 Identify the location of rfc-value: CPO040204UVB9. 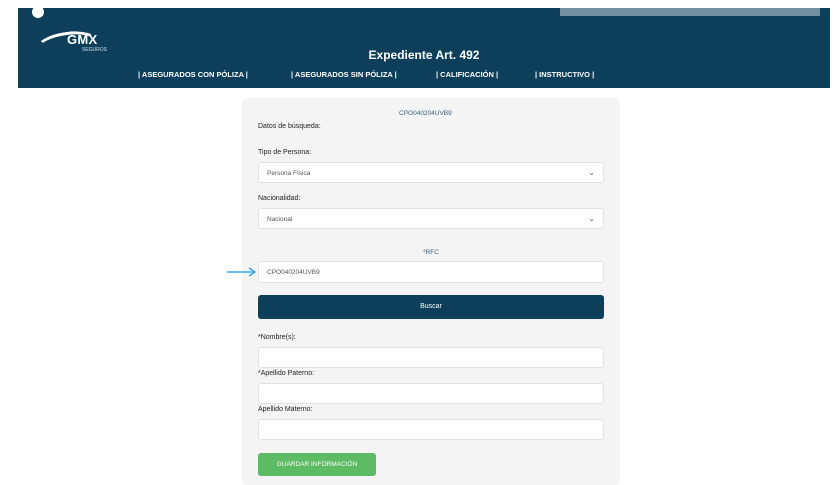
(293, 272).